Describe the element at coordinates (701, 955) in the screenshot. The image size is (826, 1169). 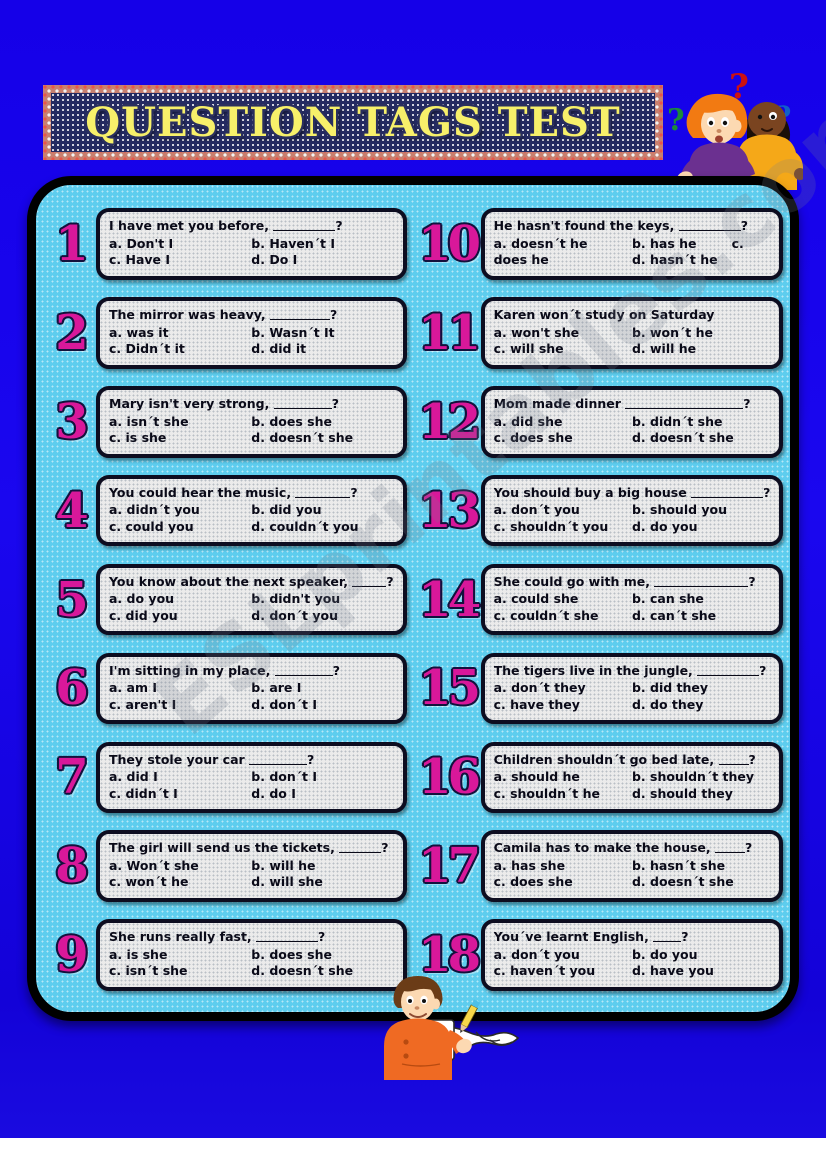
I see `option-choice: b. do you` at that location.